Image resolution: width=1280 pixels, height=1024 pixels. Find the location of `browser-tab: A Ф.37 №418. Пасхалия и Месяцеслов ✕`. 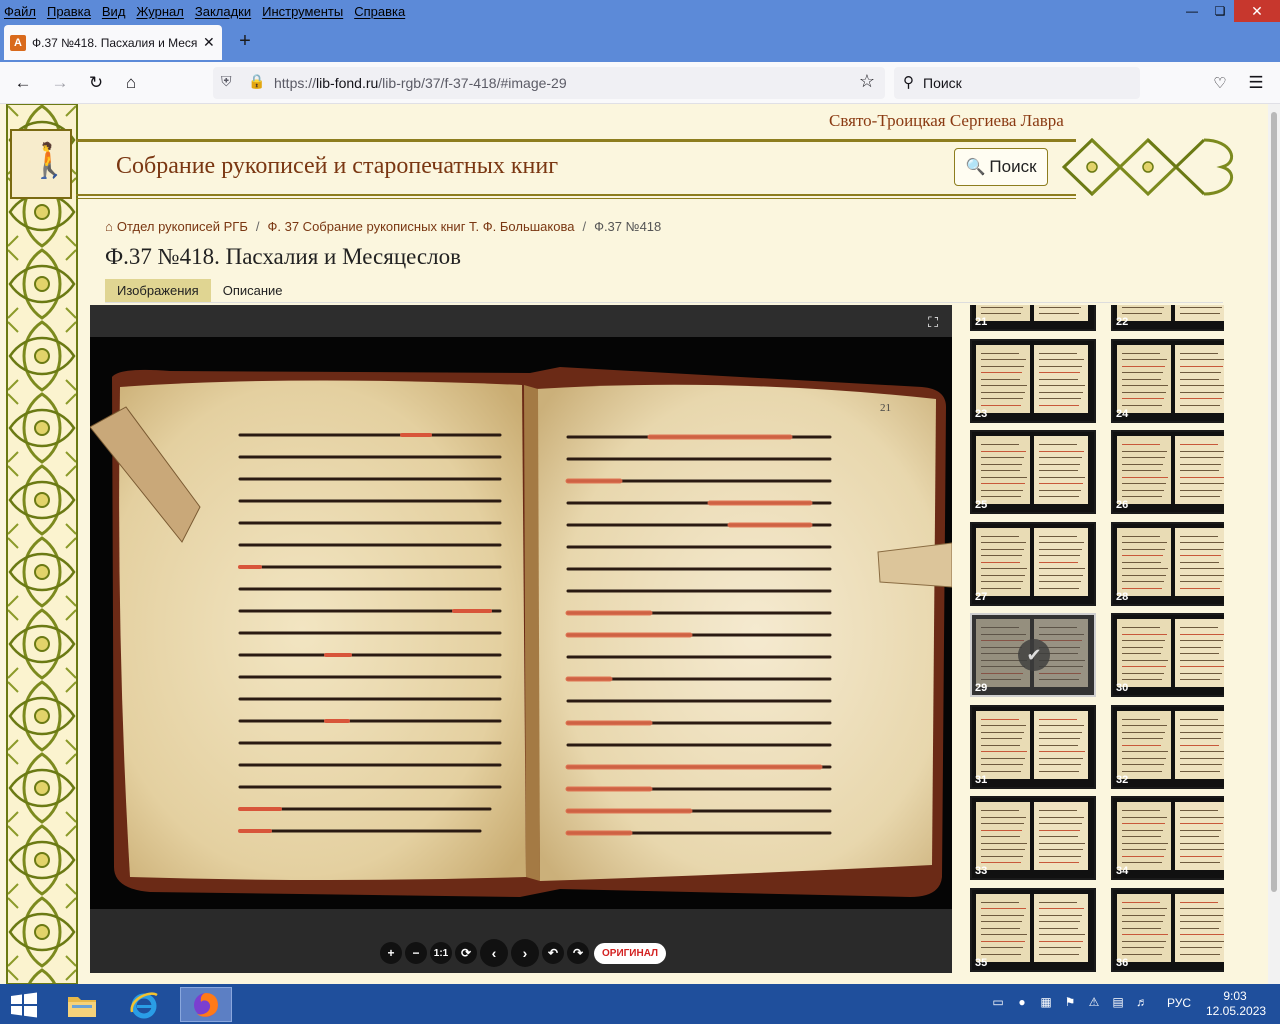

browser-tab: A Ф.37 №418. Пасхалия и Месяцеслов ✕ is located at coordinates (113, 42).